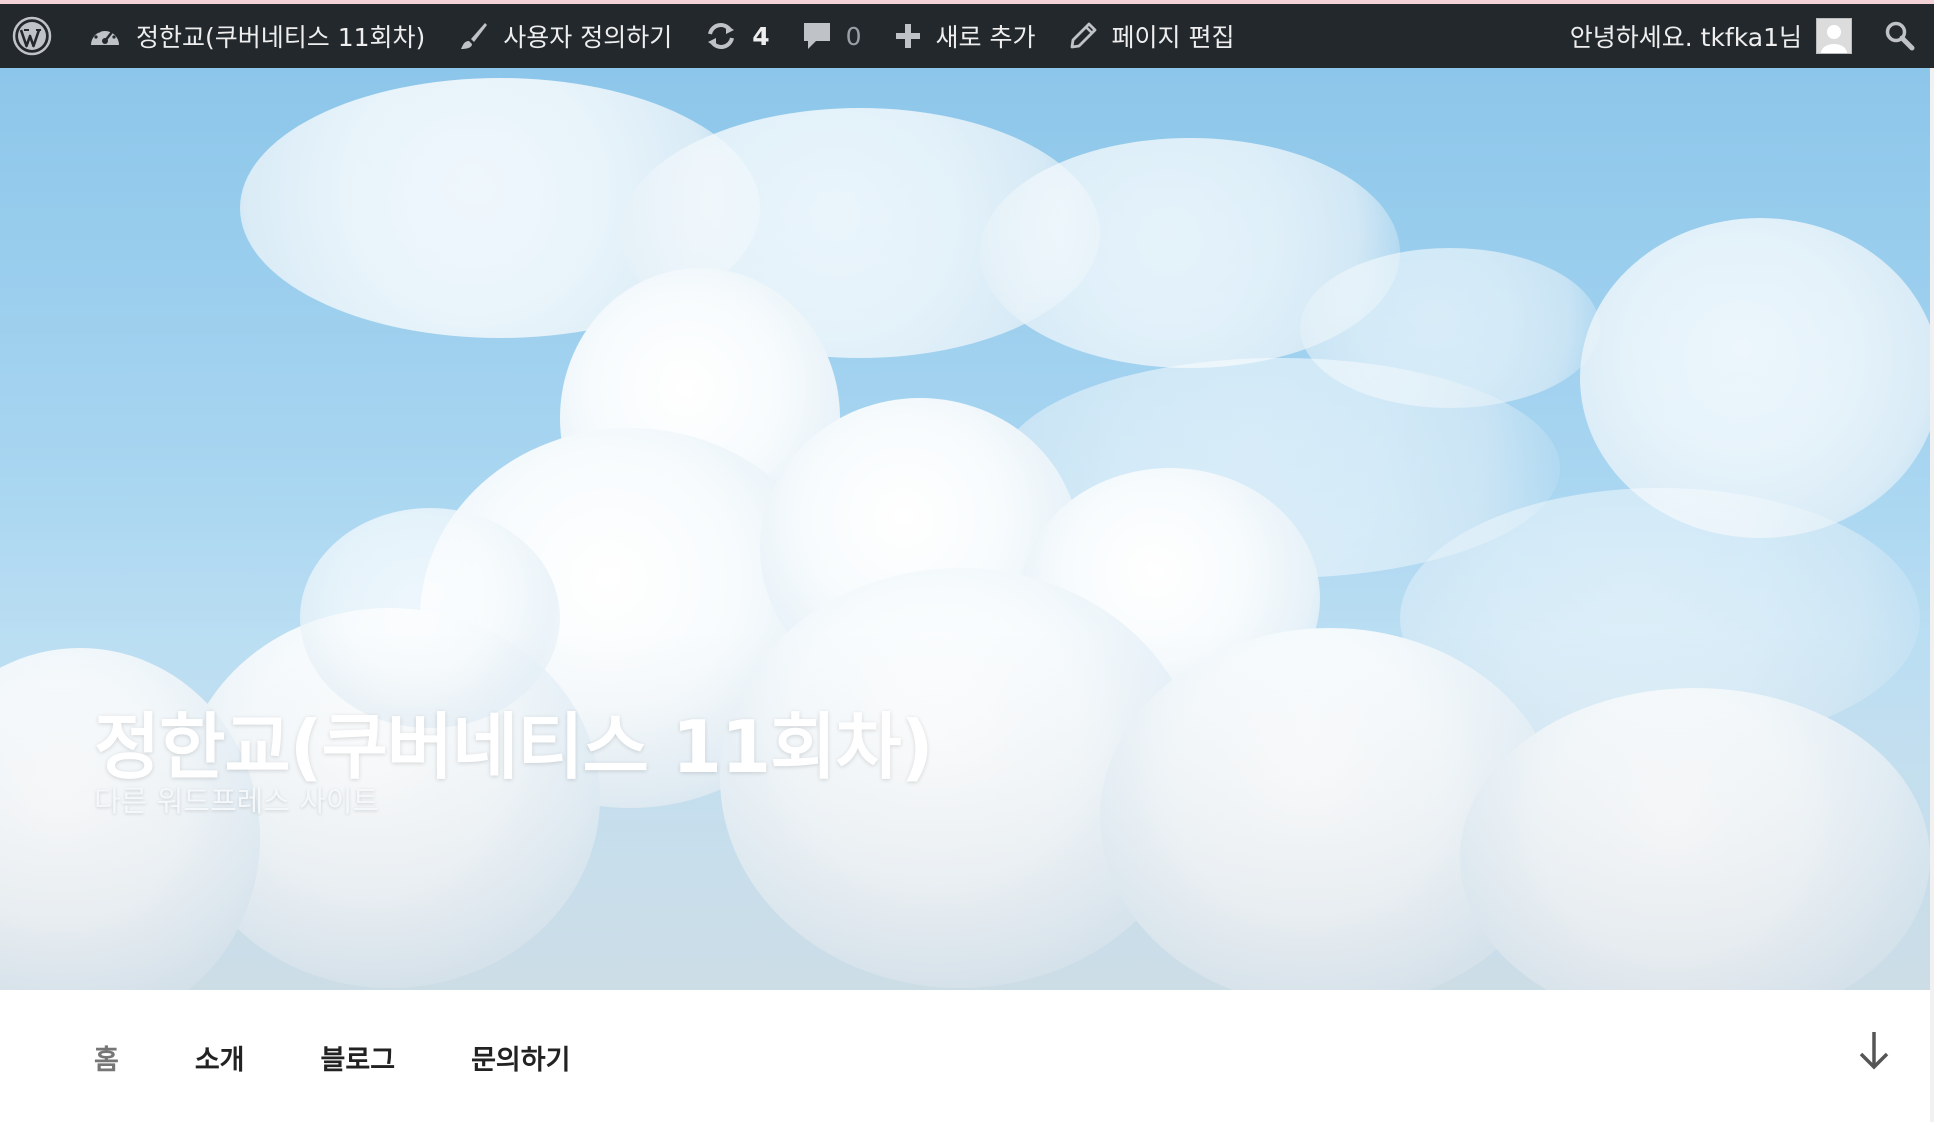 The height and width of the screenshot is (1122, 1934). What do you see at coordinates (32, 36) in the screenshot?
I see `wordpress-logo-icon` at bounding box center [32, 36].